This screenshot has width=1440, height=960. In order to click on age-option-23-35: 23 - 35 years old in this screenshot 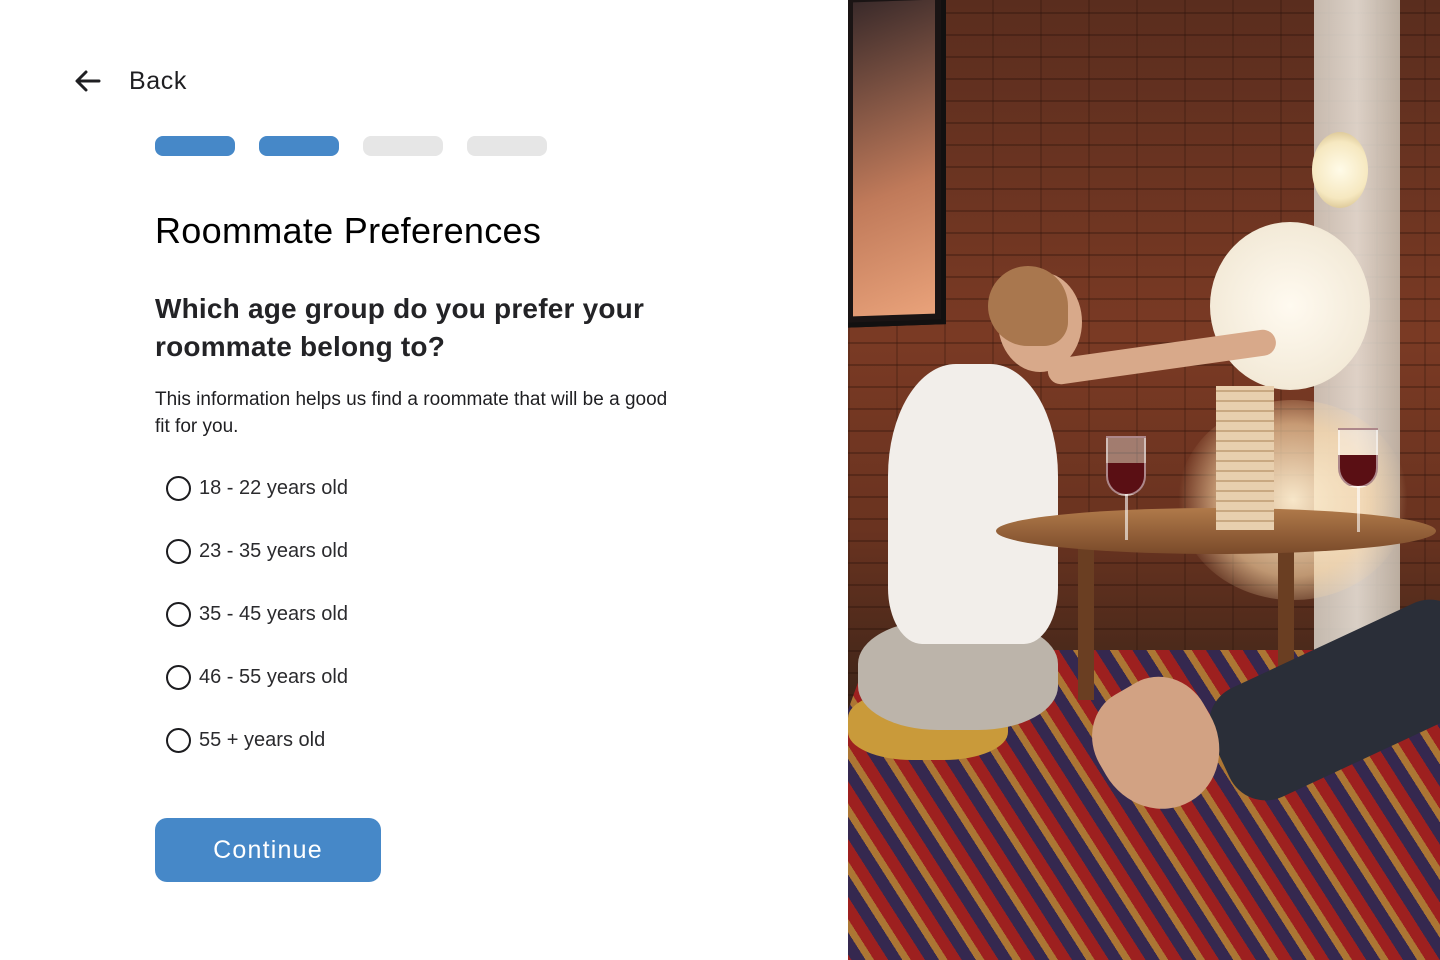, I will do `click(257, 551)`.